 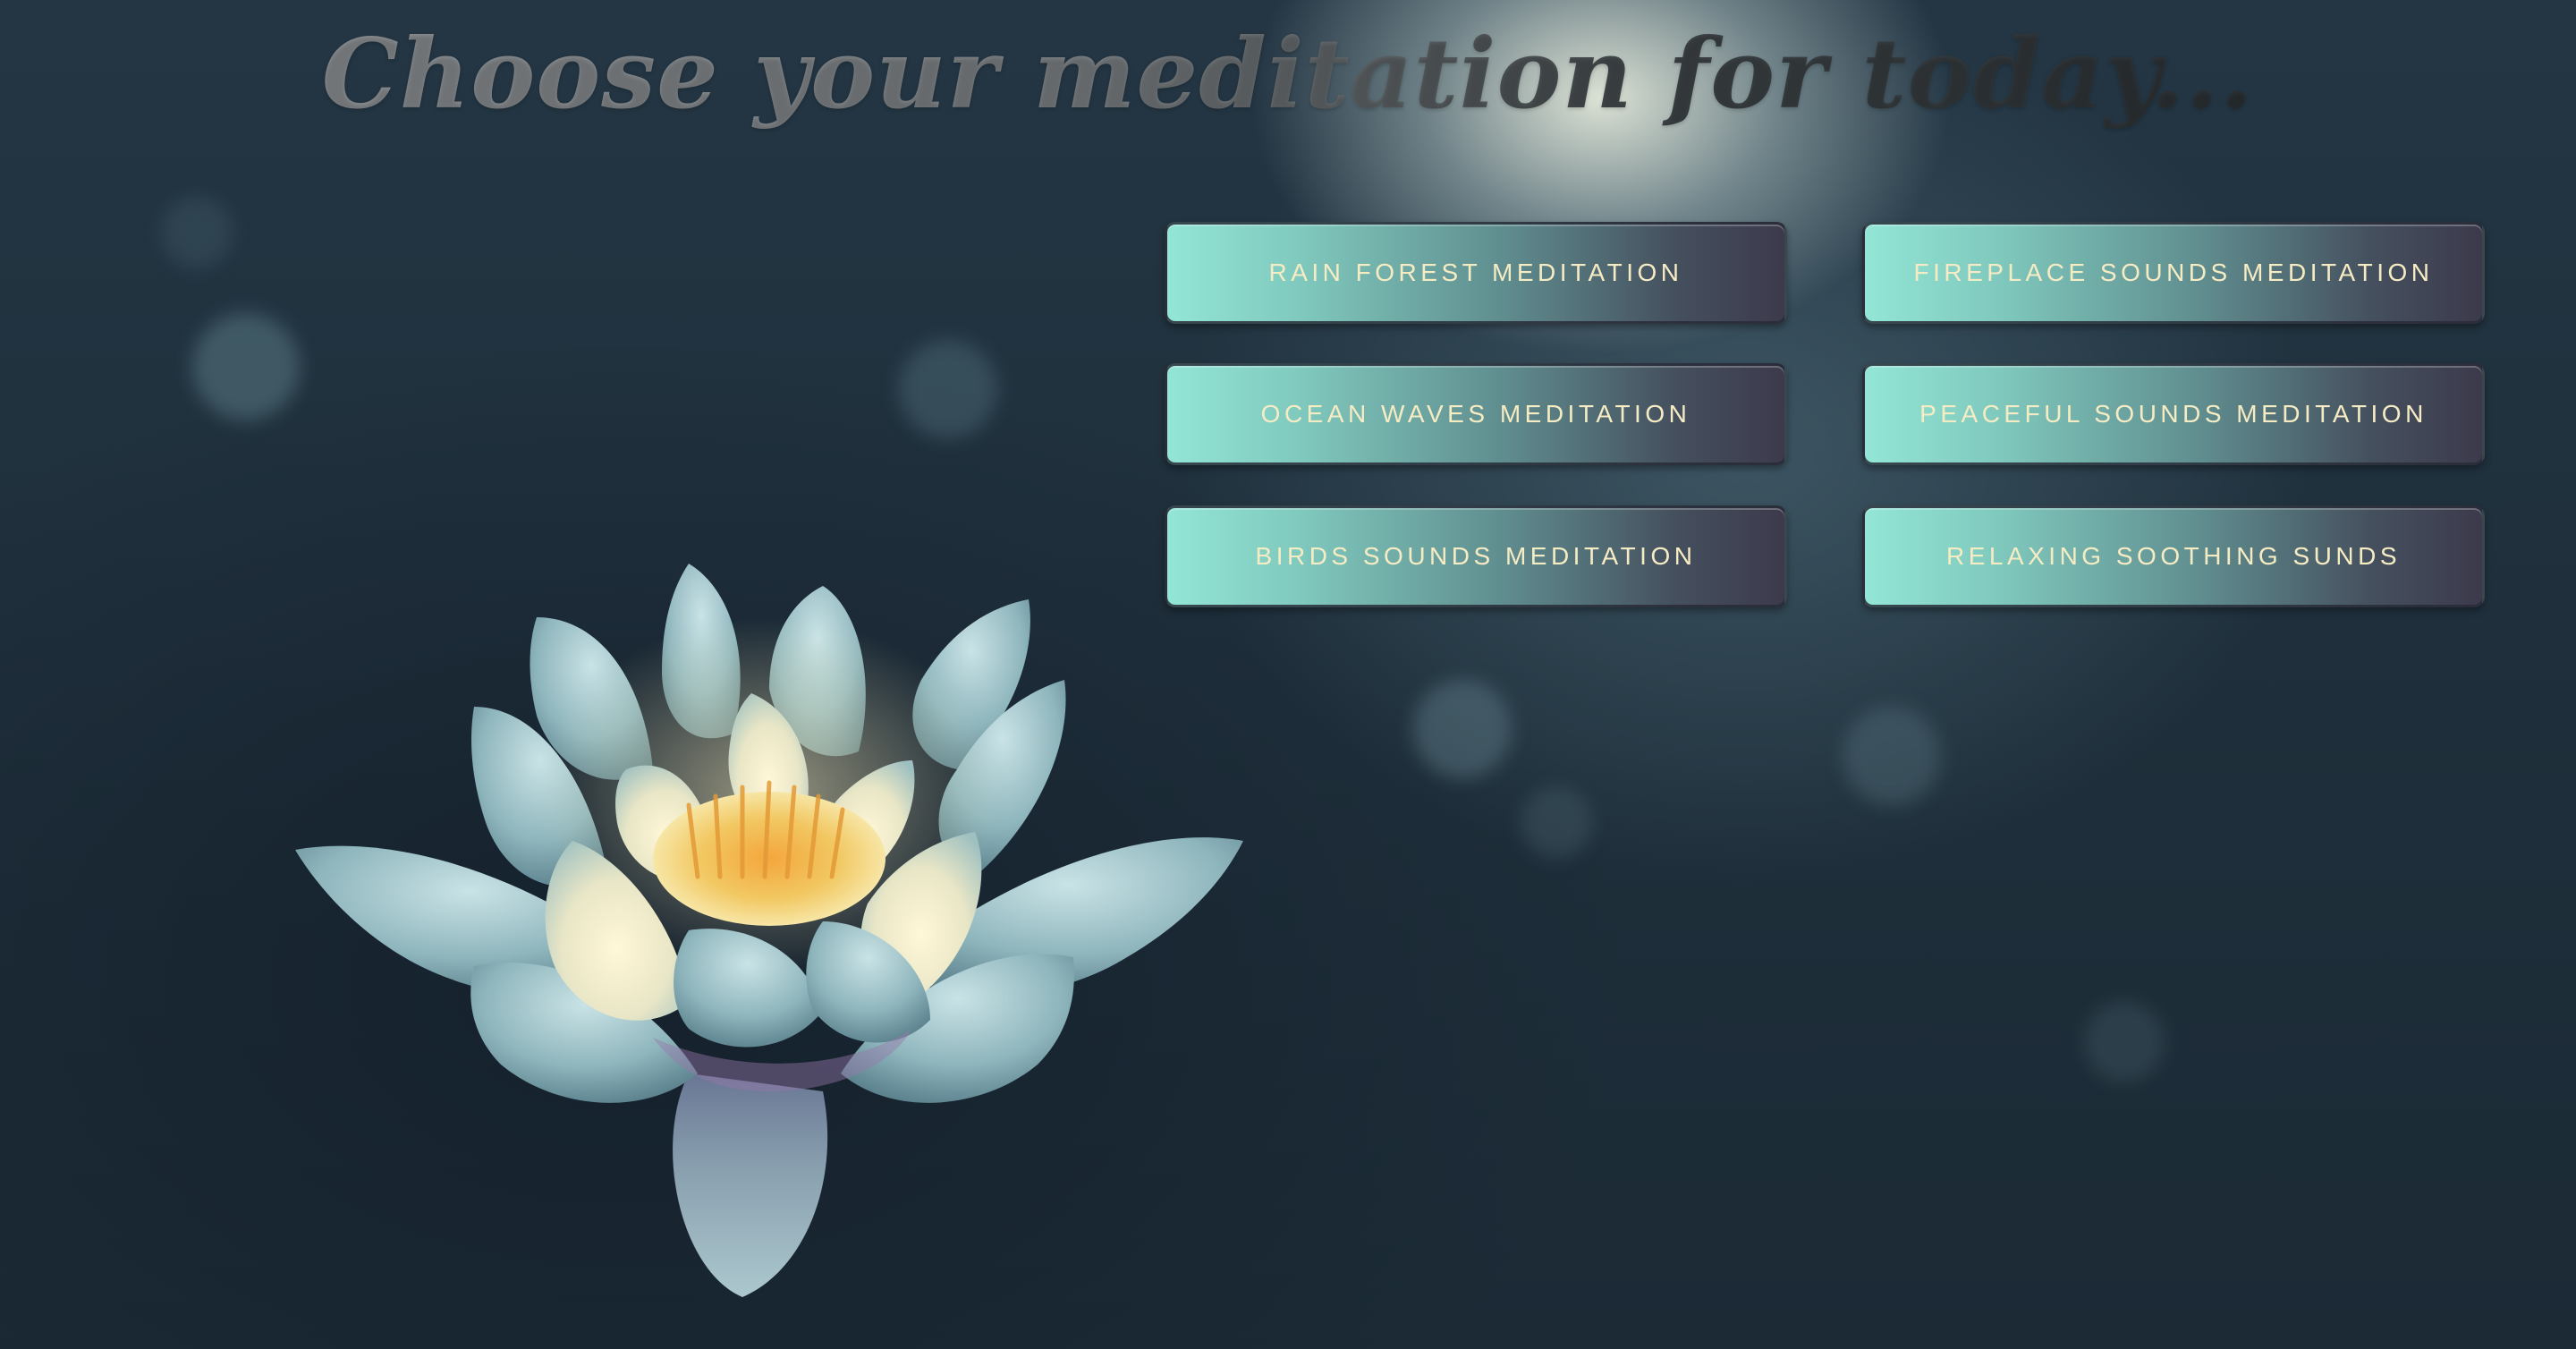 I want to click on rain-forest-meditation-button: RAIN FOREST MEDITATION, so click(x=1476, y=273).